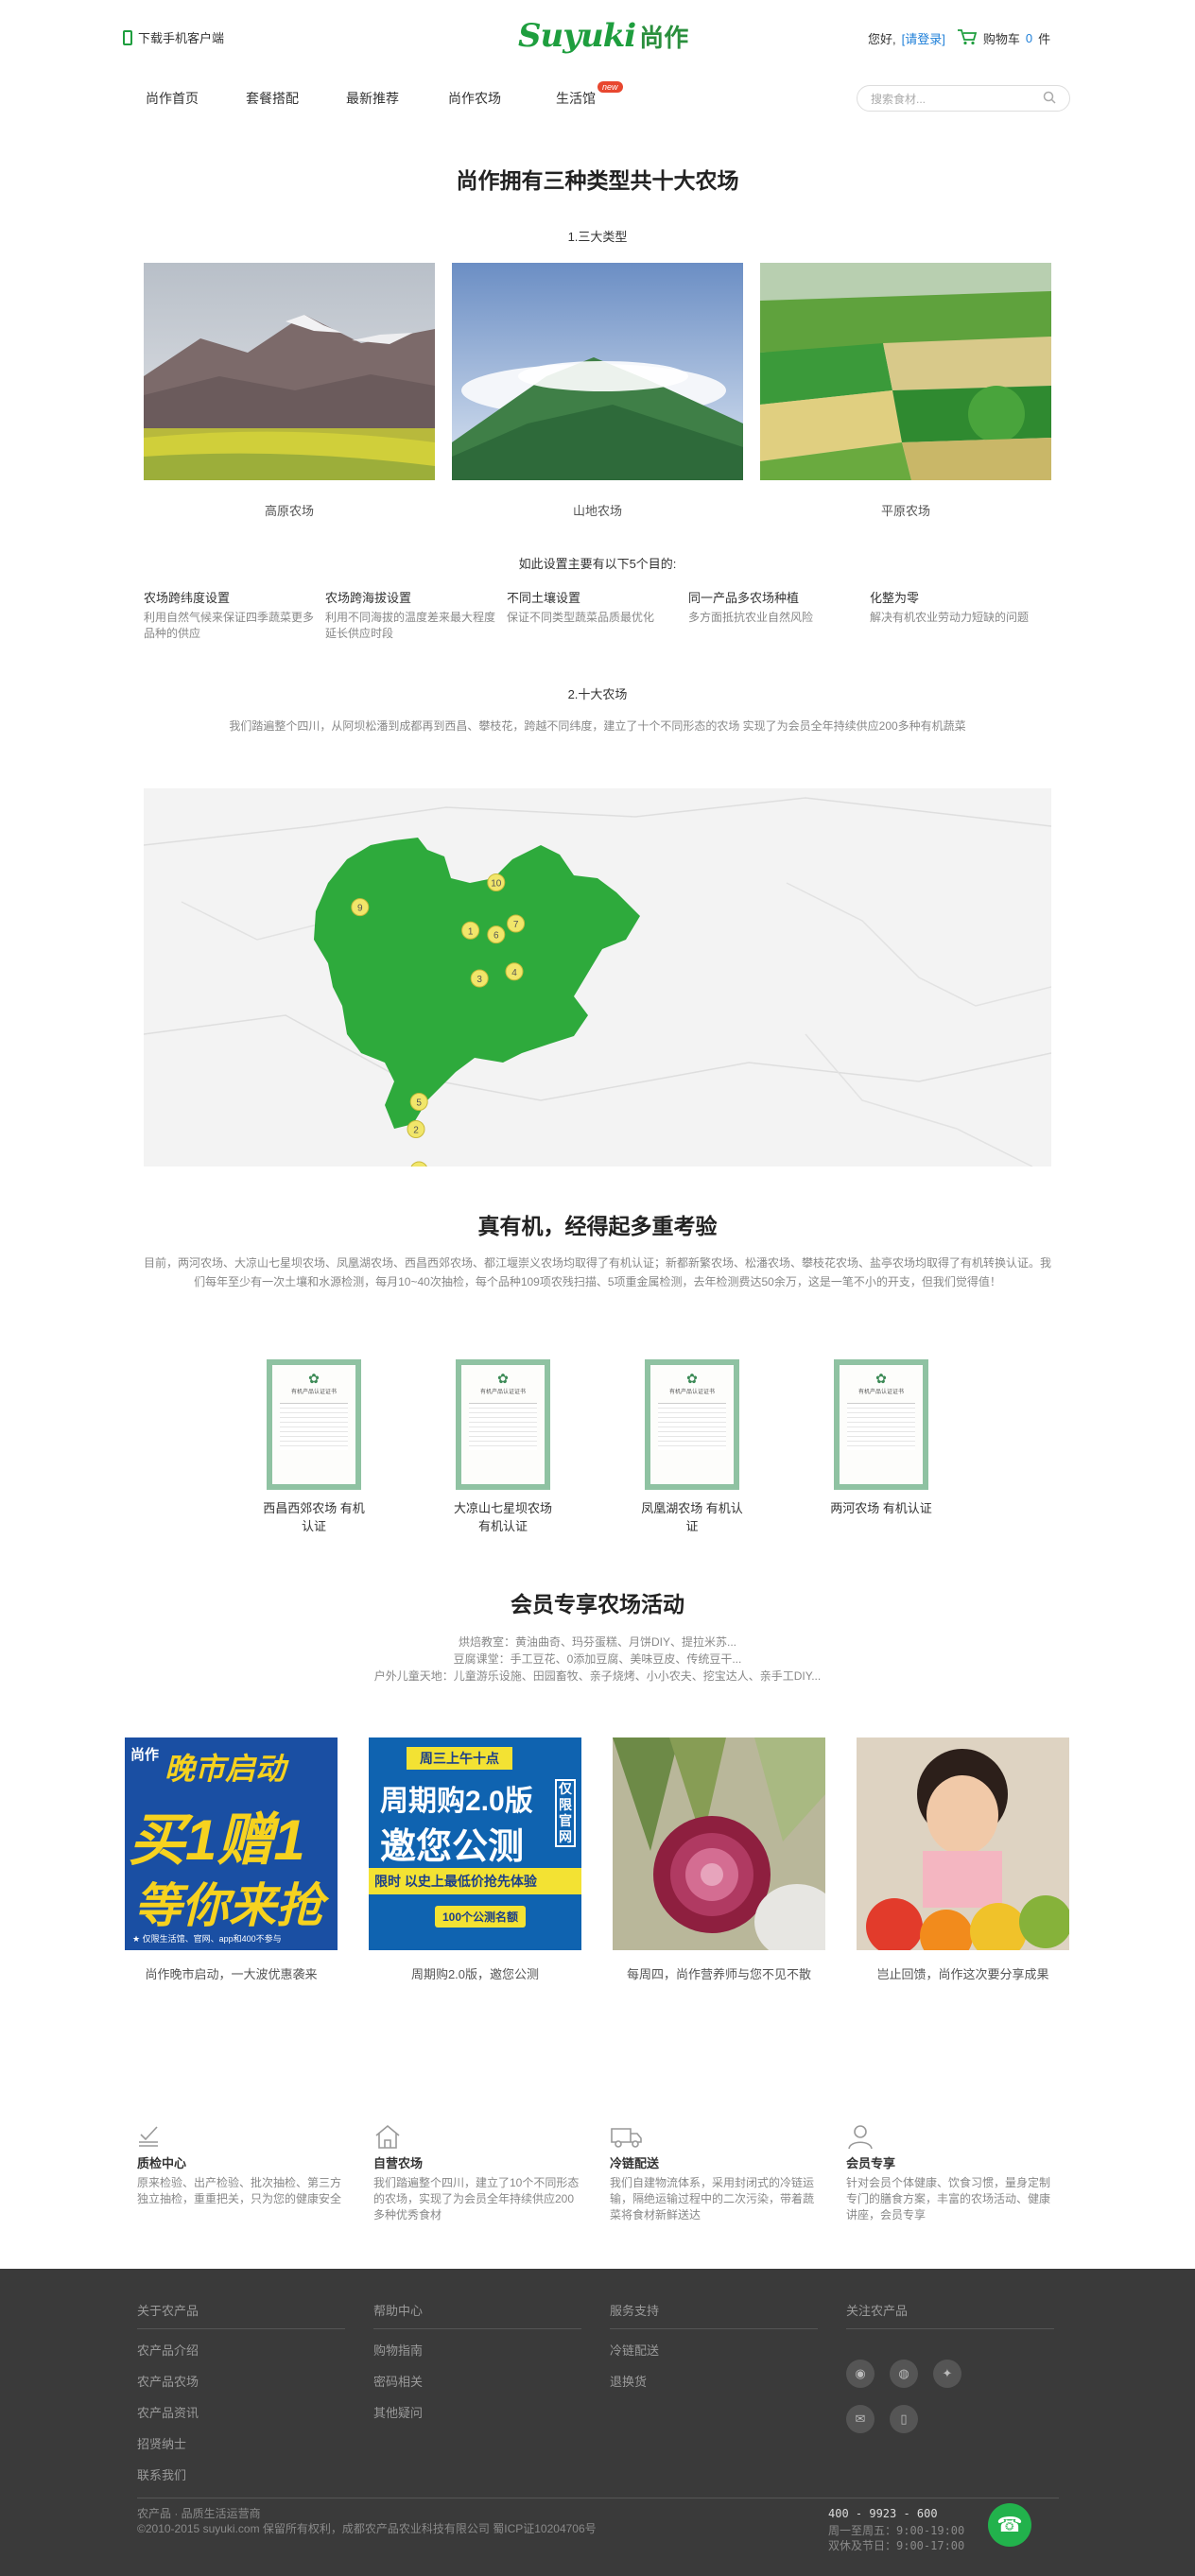 Image resolution: width=1195 pixels, height=2576 pixels. I want to click on phone-icon, so click(127, 37).